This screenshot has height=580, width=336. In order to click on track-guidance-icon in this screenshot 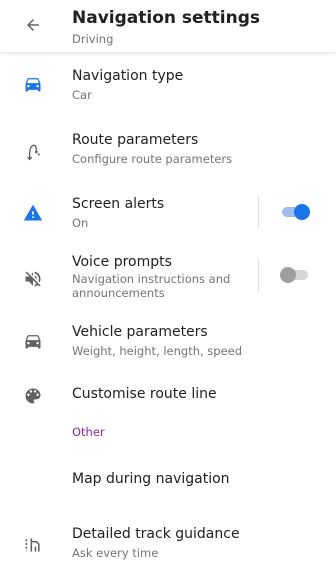, I will do `click(33, 545)`.